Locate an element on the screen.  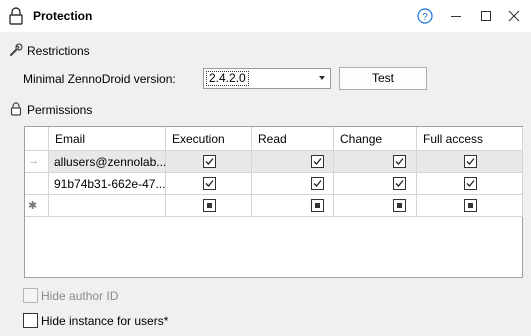
version-dropdown: 2.4.2.0 is located at coordinates (267, 78).